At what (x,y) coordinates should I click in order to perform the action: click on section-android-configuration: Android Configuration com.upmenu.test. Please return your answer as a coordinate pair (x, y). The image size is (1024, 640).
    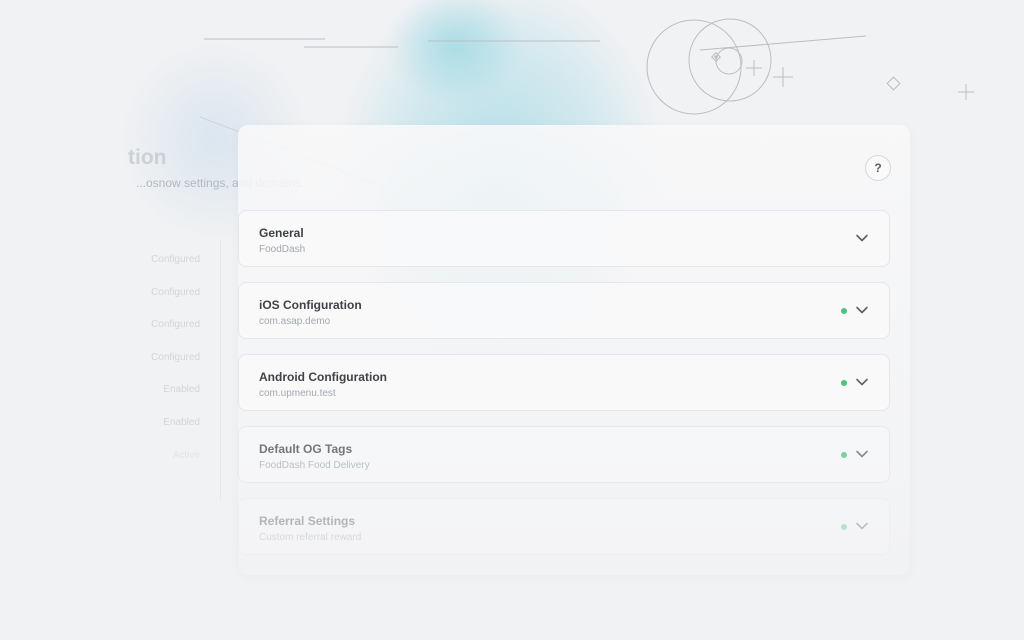
    Looking at the image, I should click on (564, 382).